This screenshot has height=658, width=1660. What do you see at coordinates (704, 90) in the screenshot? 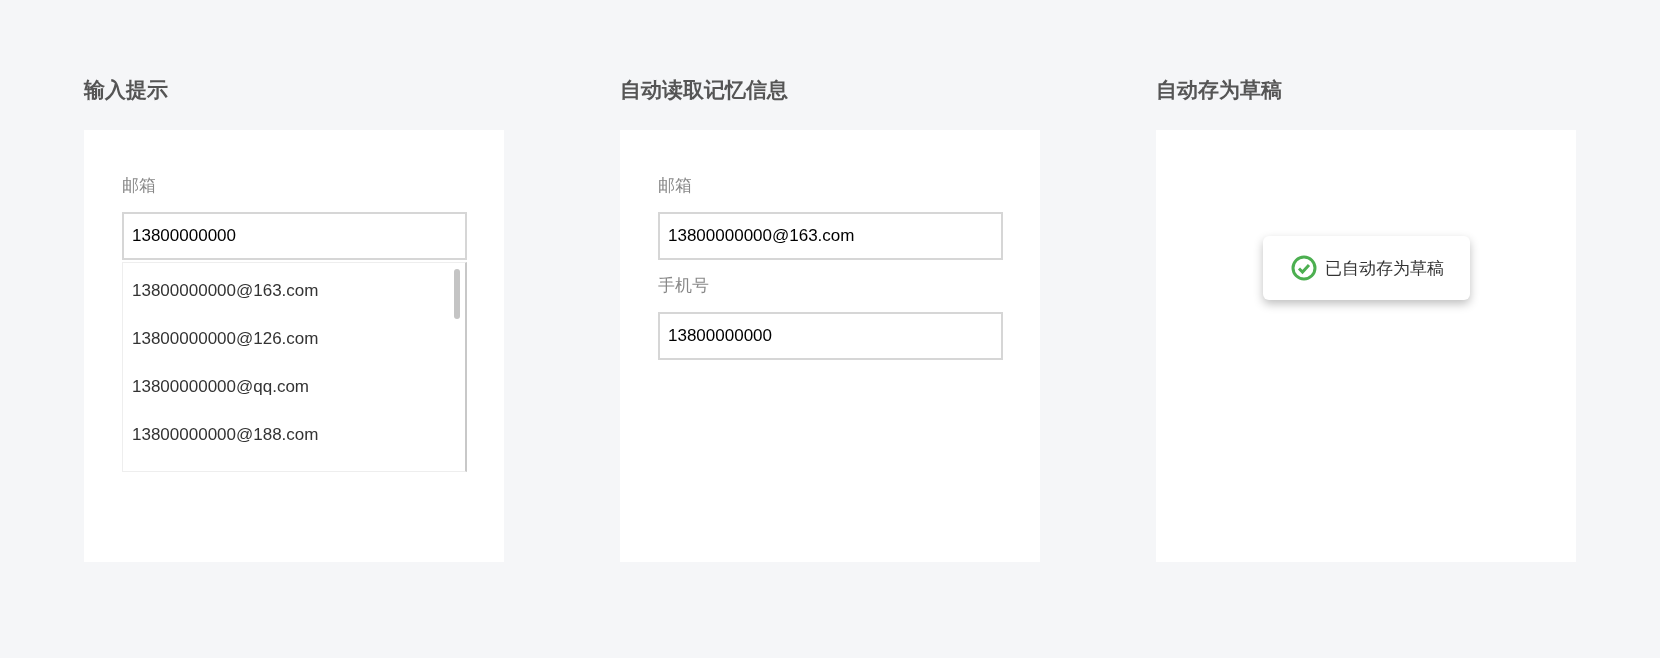
I see `section-title: 自动读取记忆信息` at bounding box center [704, 90].